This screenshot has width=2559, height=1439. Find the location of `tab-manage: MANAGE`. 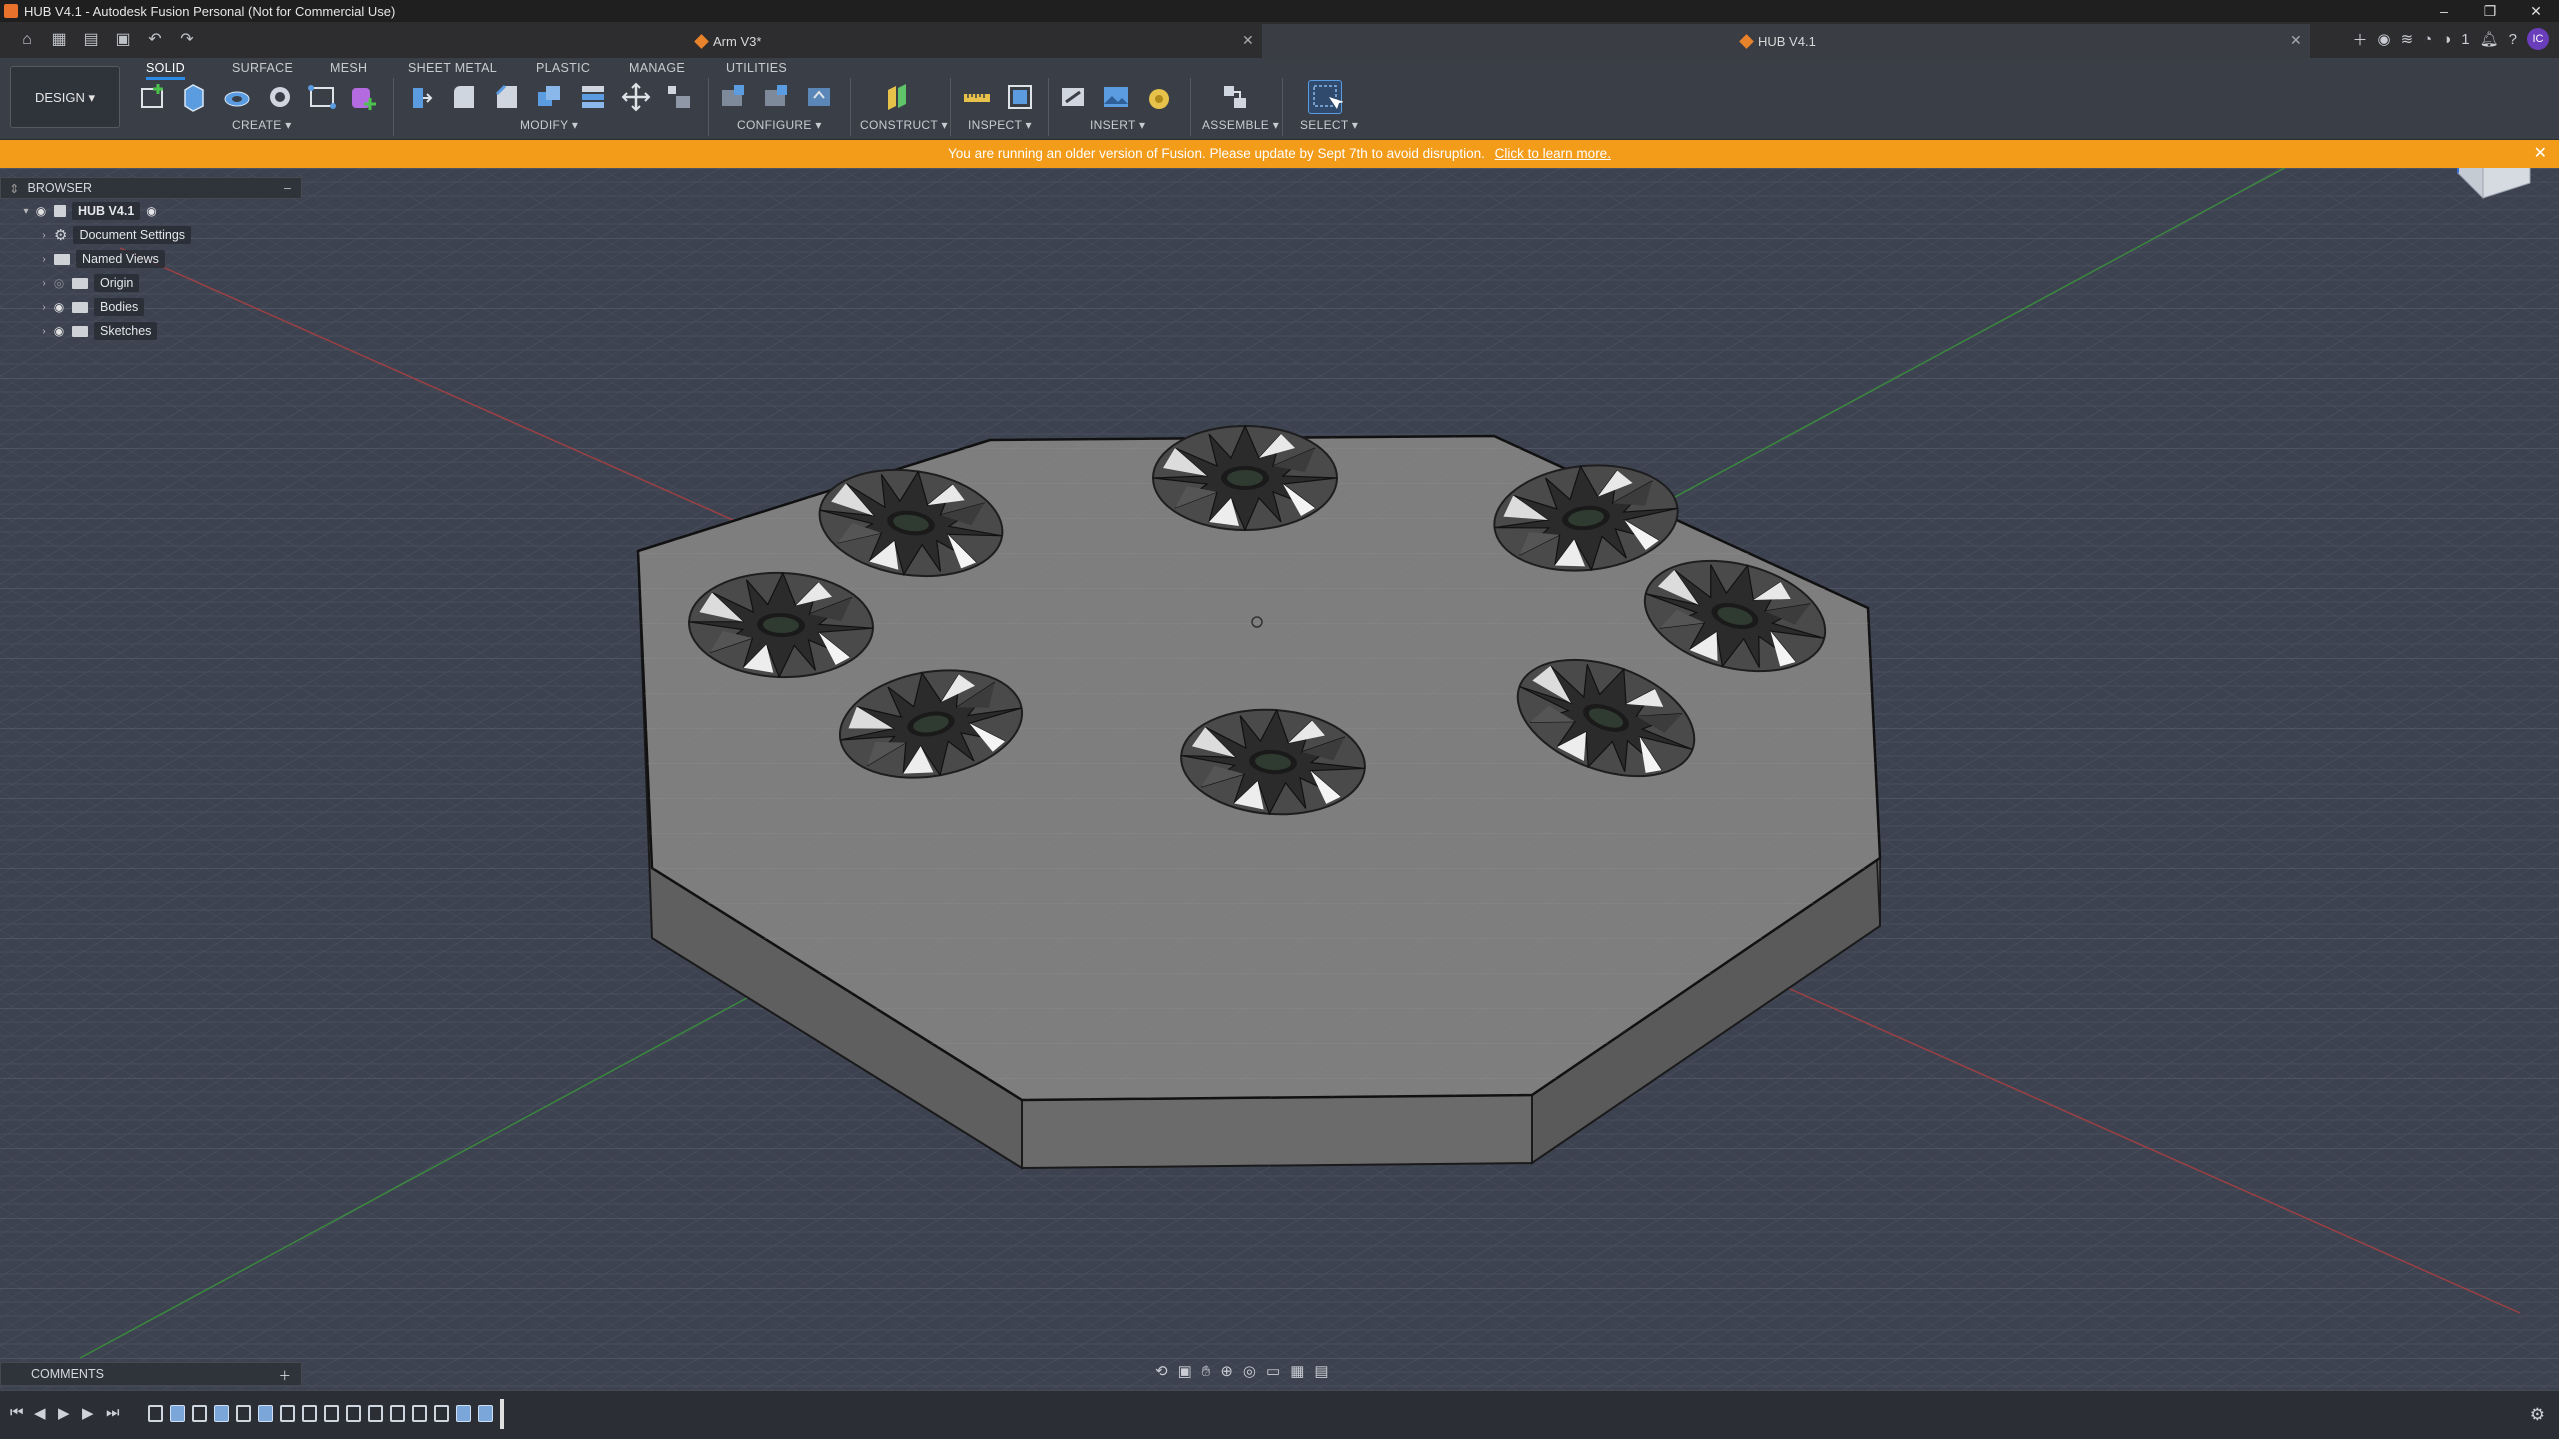

tab-manage: MANAGE is located at coordinates (657, 68).